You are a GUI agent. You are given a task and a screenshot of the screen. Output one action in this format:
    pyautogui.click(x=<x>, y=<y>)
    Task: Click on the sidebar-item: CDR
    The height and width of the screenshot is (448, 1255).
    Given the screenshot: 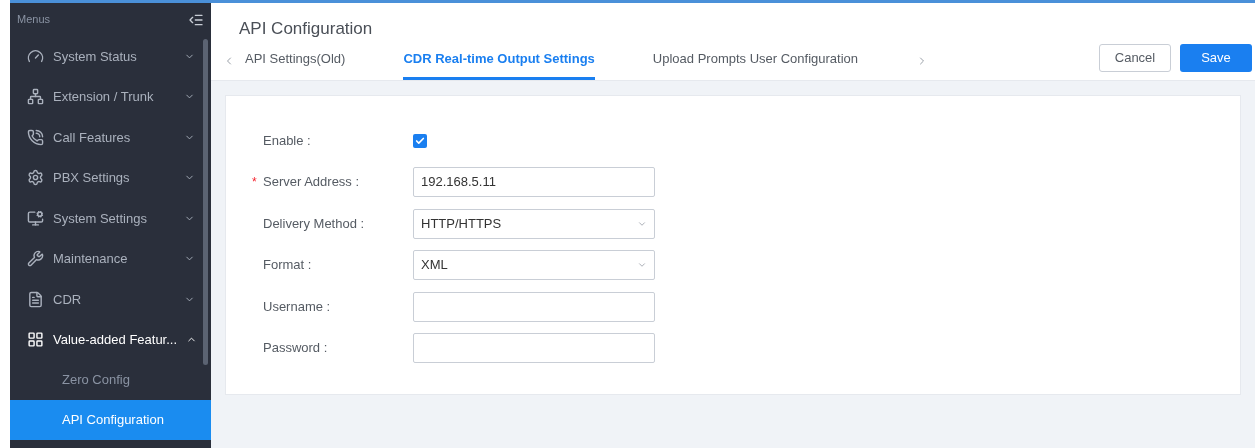 What is the action you would take?
    pyautogui.click(x=110, y=299)
    